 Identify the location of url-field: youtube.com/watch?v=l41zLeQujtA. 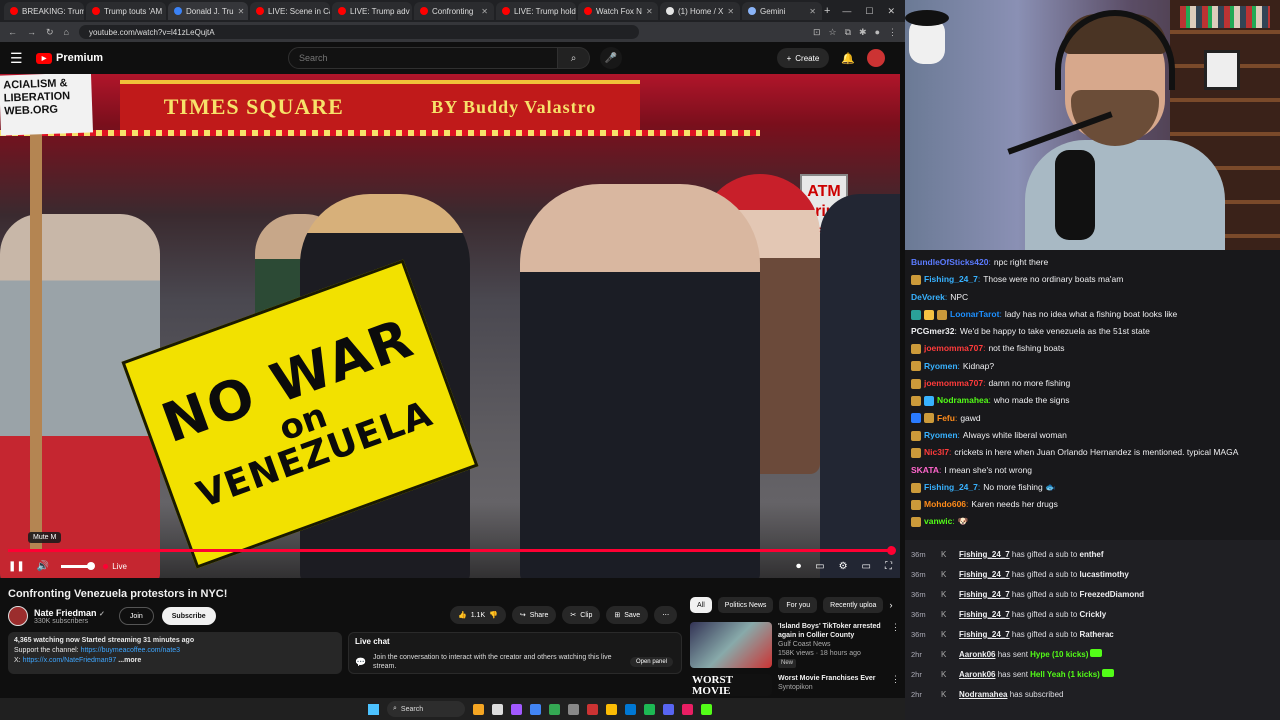
(358, 32).